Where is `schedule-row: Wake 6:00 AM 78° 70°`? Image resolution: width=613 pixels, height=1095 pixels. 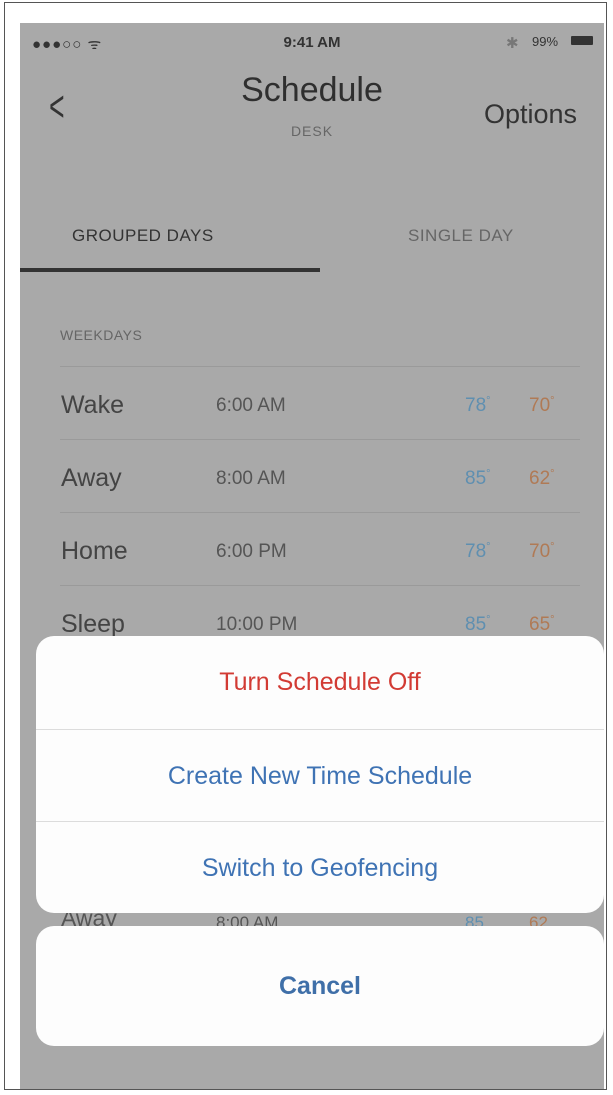 schedule-row: Wake 6:00 AM 78° 70° is located at coordinates (320, 403).